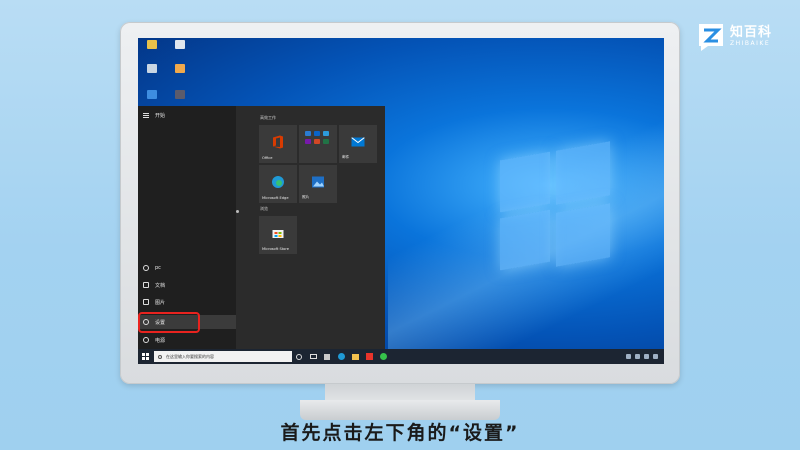  I want to click on zhibaike-logo-icon, so click(711, 37).